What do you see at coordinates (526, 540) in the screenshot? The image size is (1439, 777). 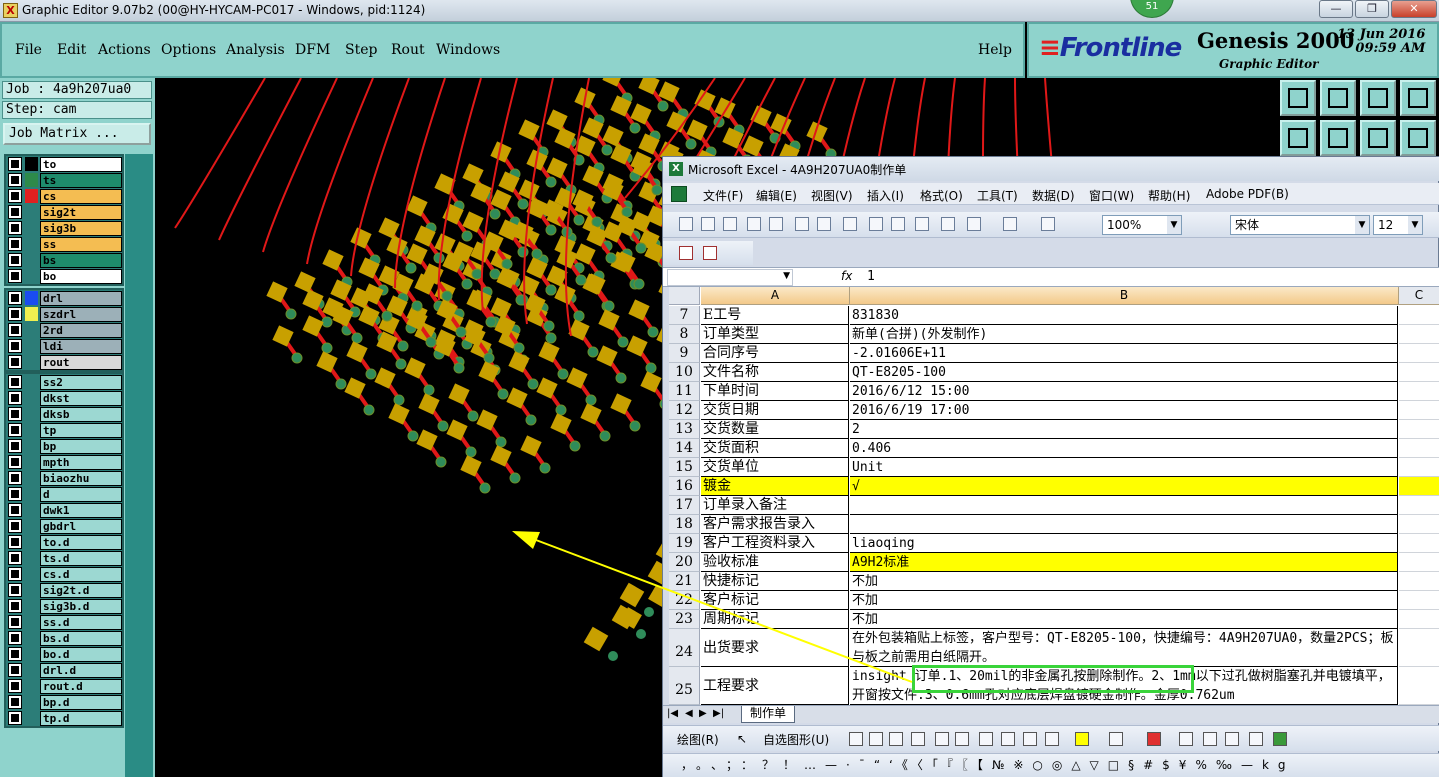 I see `annotation-arrowhead-icon` at bounding box center [526, 540].